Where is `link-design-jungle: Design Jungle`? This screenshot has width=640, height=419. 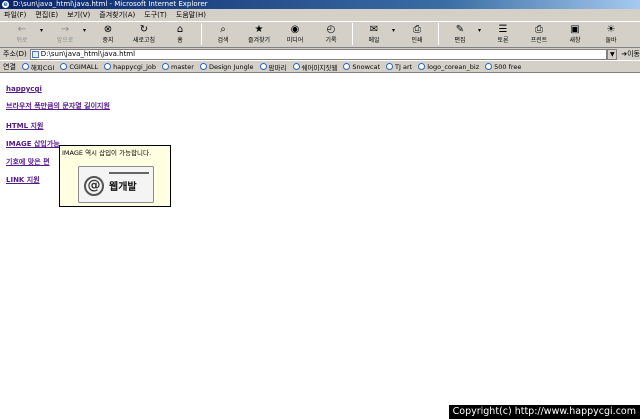
link-design-jungle: Design Jungle is located at coordinates (226, 67).